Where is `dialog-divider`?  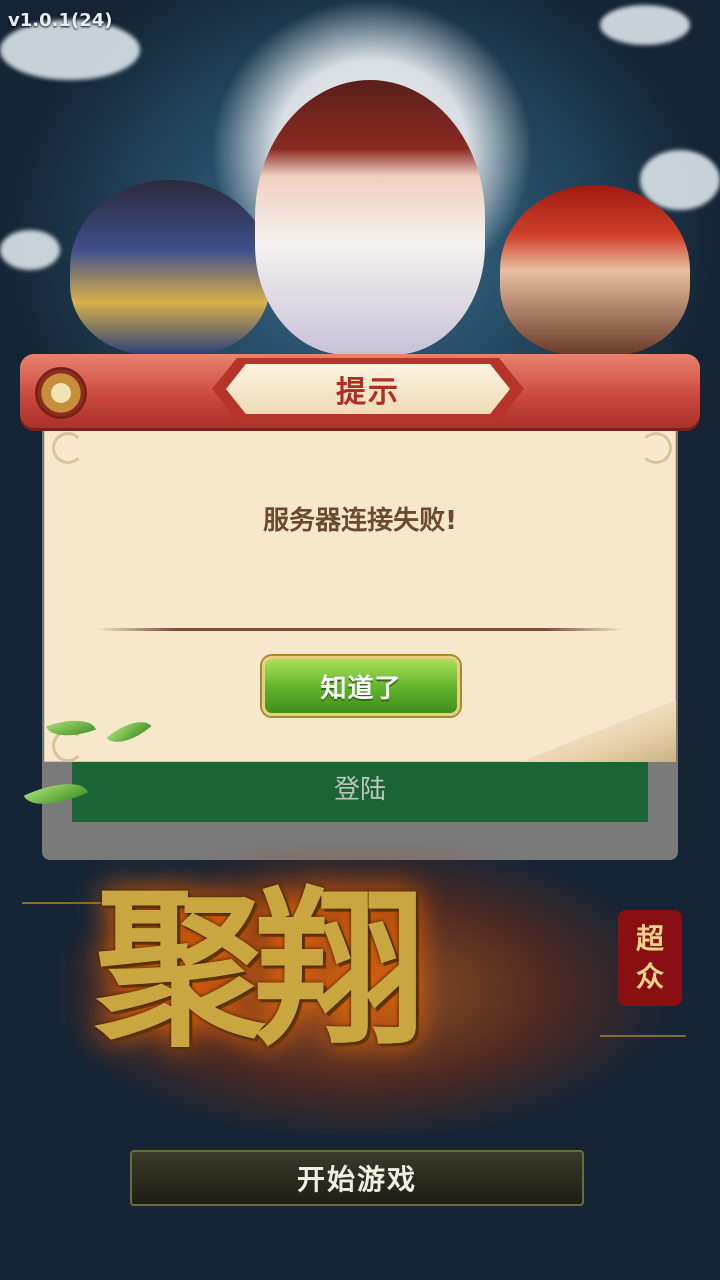 dialog-divider is located at coordinates (360, 629).